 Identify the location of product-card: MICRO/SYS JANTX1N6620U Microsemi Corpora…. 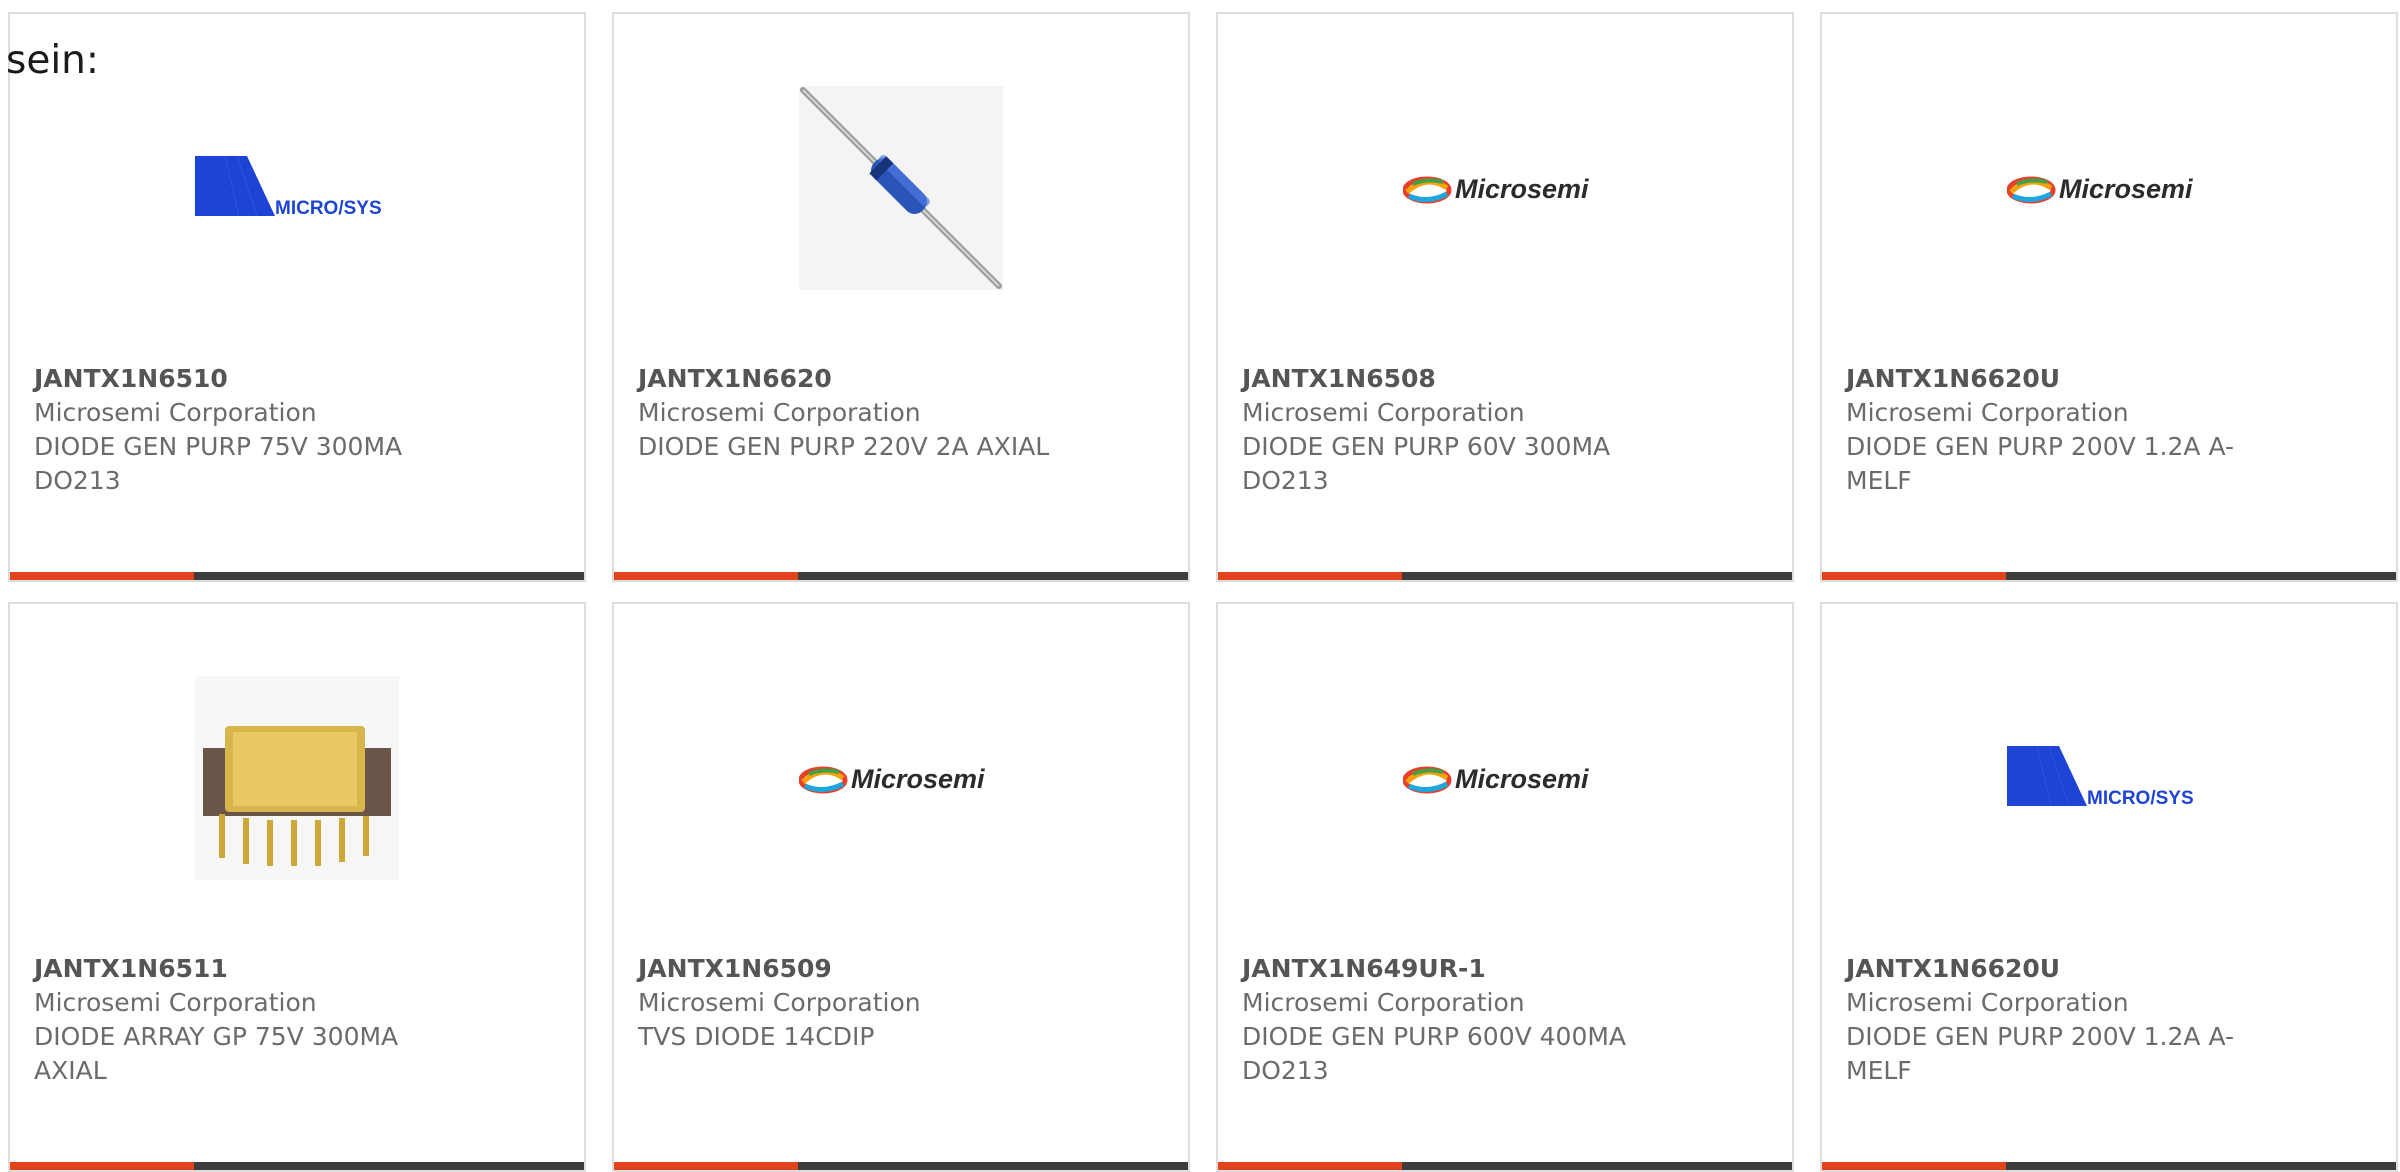
(2109, 887).